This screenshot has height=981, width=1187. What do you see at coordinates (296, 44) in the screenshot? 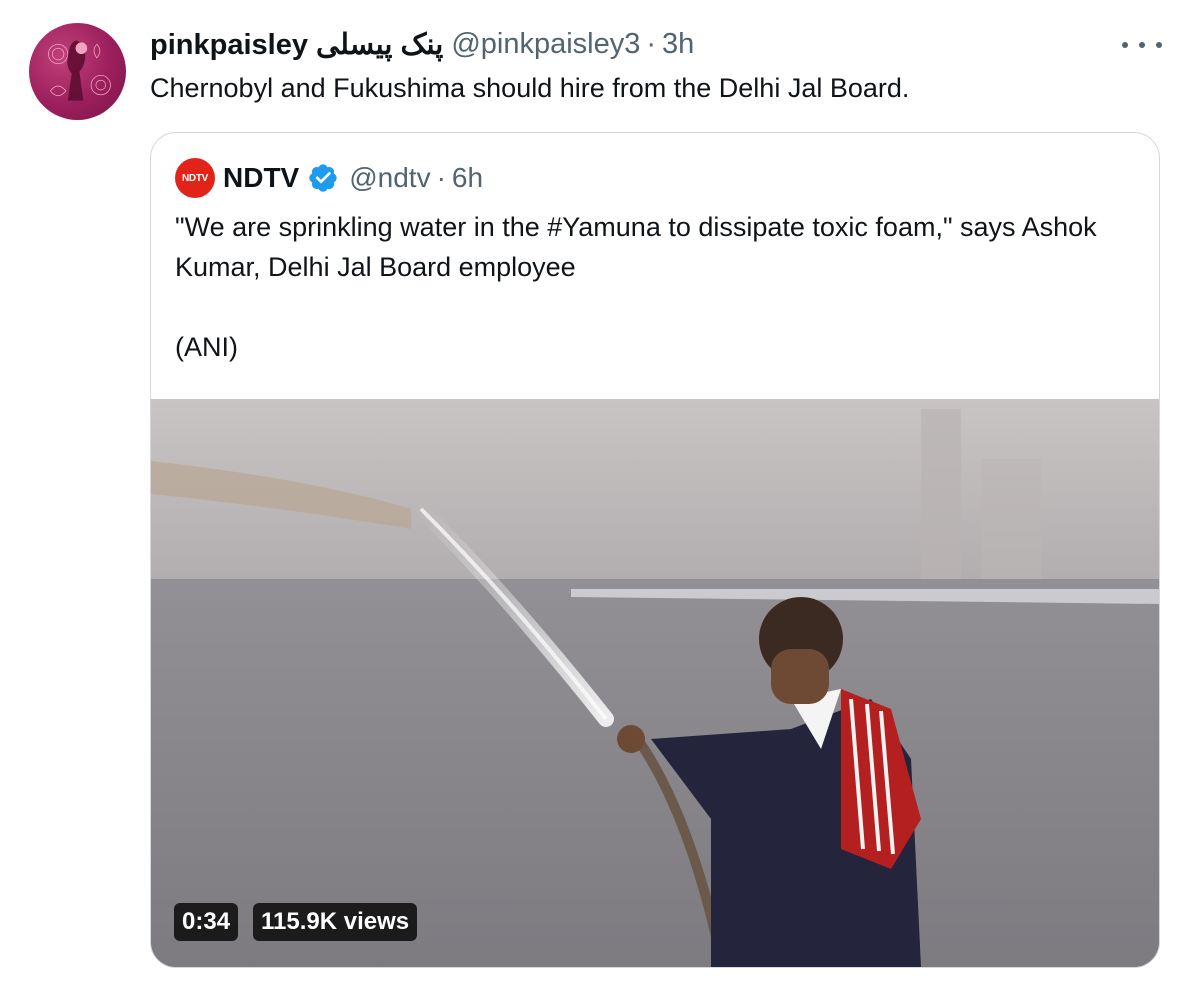
I see `display-name: pinkpaisley پنک پیسلی` at bounding box center [296, 44].